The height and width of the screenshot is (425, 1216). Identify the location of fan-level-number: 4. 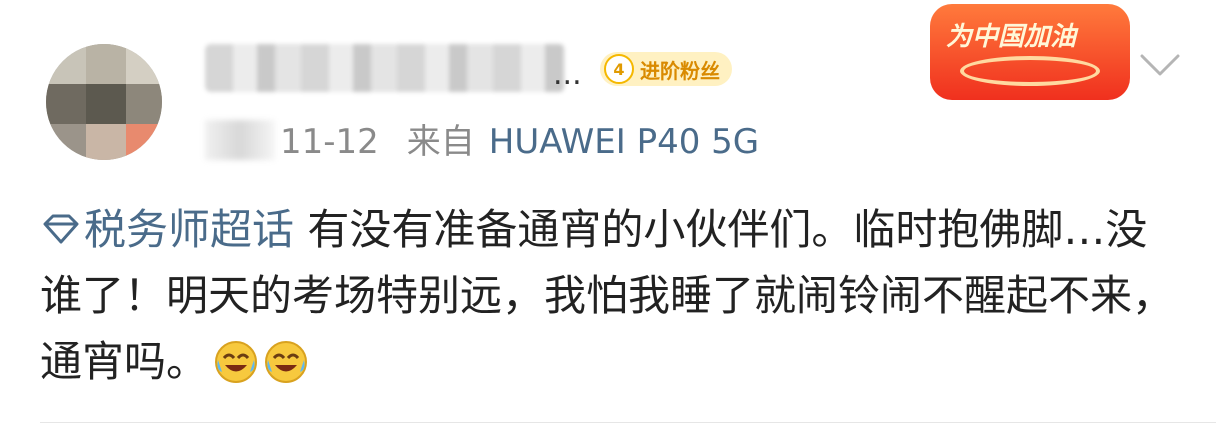
(619, 69).